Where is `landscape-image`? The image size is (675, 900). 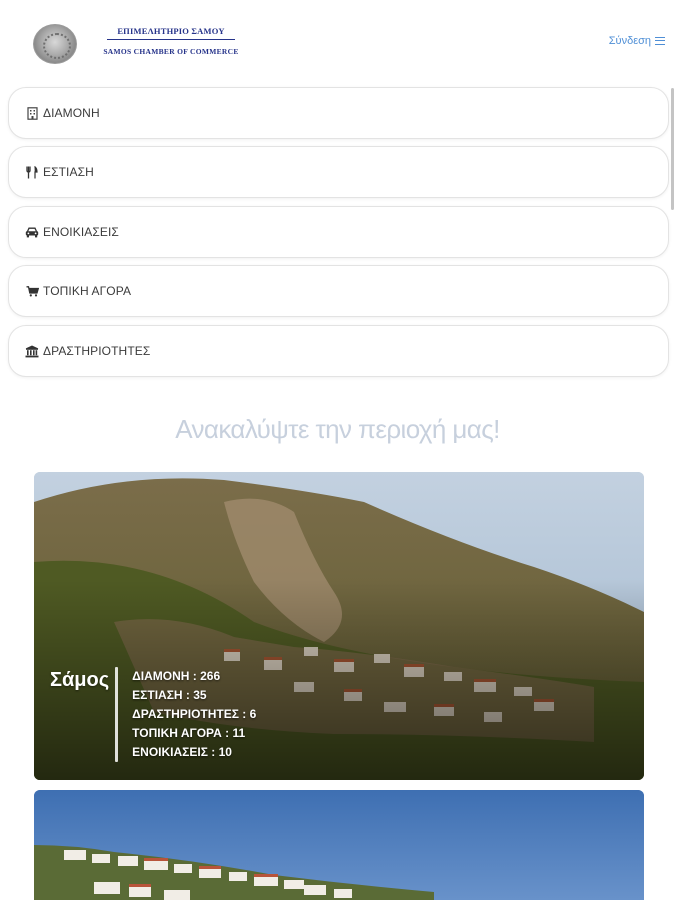 landscape-image is located at coordinates (339, 845).